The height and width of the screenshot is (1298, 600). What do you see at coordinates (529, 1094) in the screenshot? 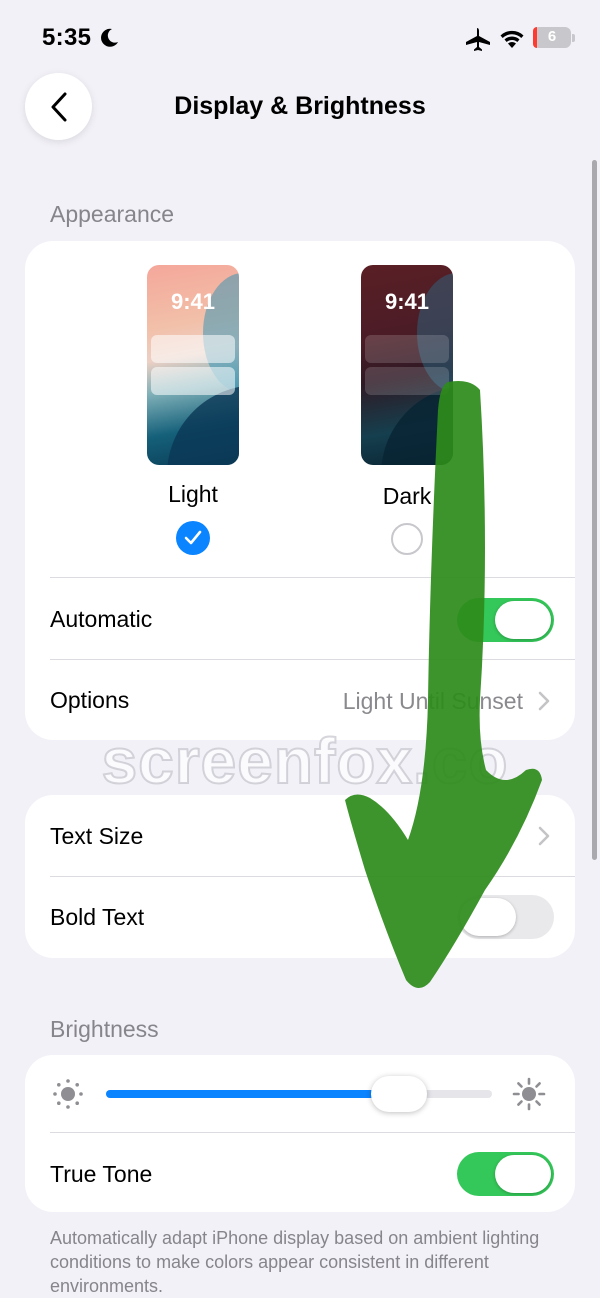
I see `sun-bright-icon` at bounding box center [529, 1094].